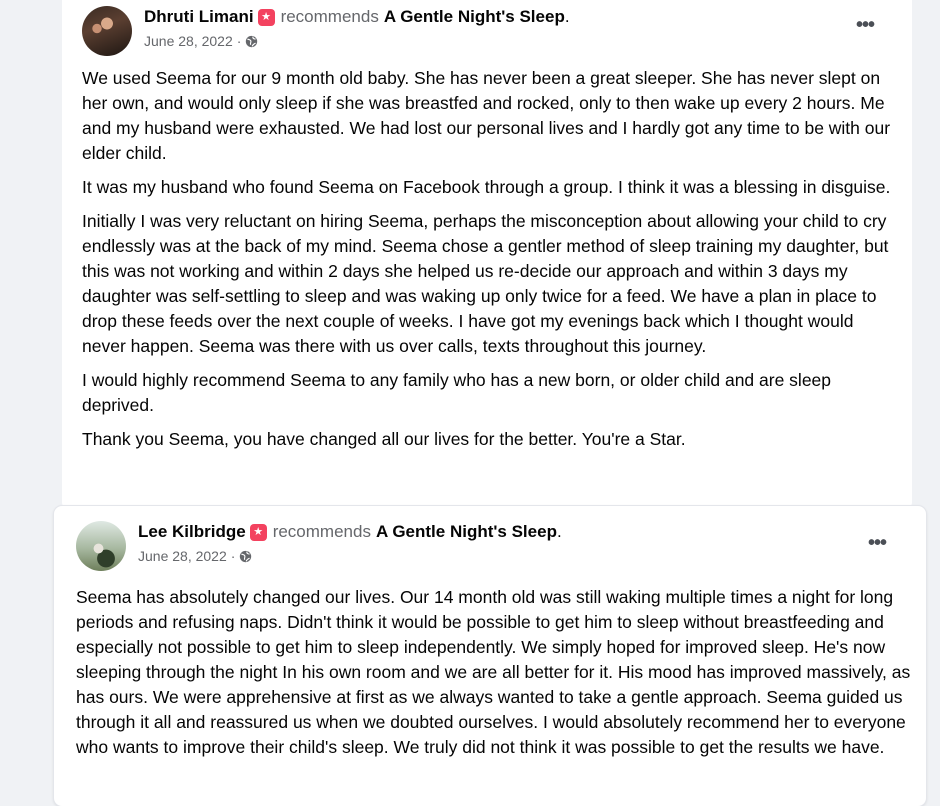 This screenshot has width=940, height=806. I want to click on author-name: Dhruti Limani, so click(199, 17).